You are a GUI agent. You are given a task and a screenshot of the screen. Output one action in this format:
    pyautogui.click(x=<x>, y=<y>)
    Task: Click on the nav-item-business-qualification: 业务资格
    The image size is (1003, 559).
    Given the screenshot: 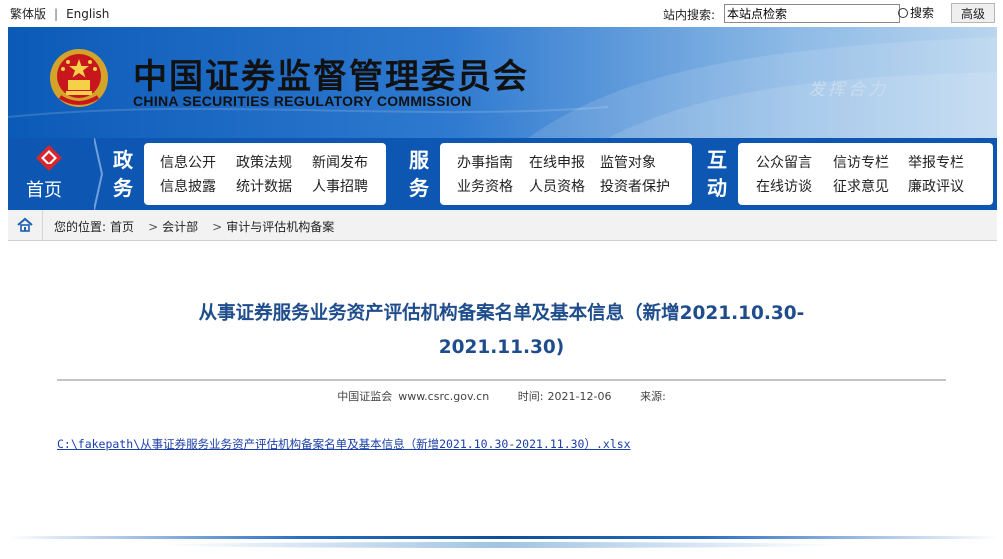 What is the action you would take?
    pyautogui.click(x=485, y=186)
    